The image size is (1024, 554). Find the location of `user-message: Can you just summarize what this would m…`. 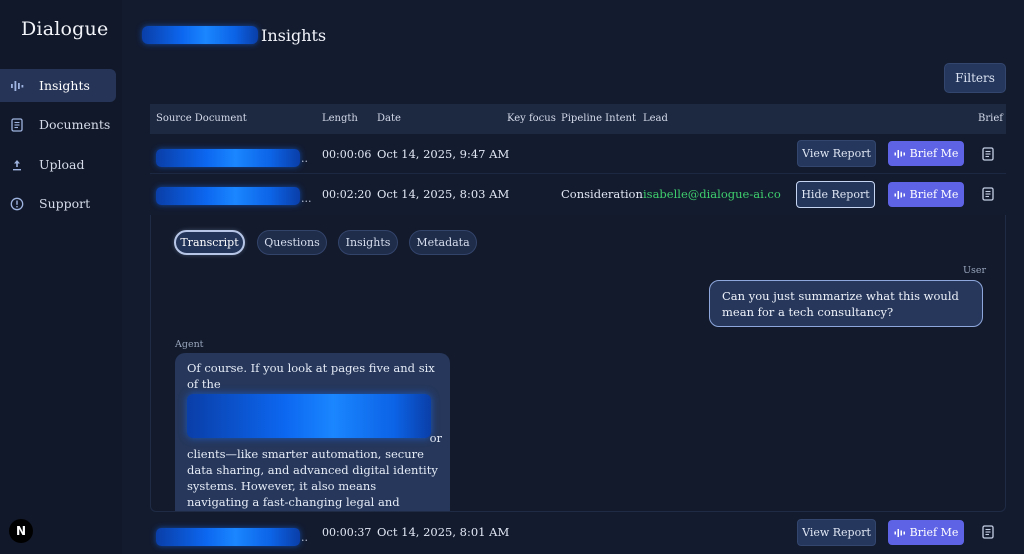

user-message: Can you just summarize what this would m… is located at coordinates (846, 303).